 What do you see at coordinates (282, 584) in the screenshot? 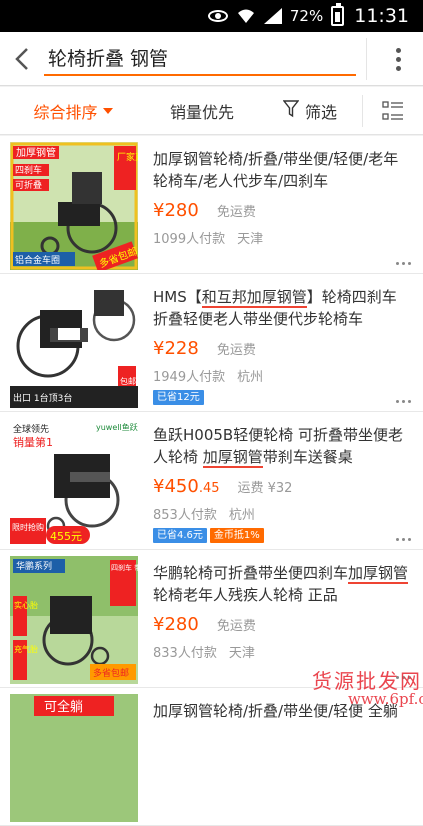
I see `product-title: 华鹏轮椅可折叠带坐便四刹车加厚钢管轮椅老年人残疾人轮椅 正品` at bounding box center [282, 584].